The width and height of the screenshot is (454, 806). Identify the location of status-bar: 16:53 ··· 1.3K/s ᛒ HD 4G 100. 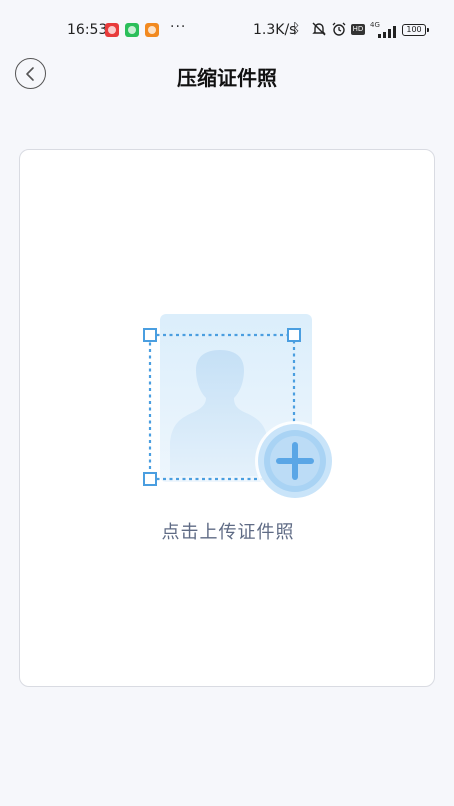
(227, 31).